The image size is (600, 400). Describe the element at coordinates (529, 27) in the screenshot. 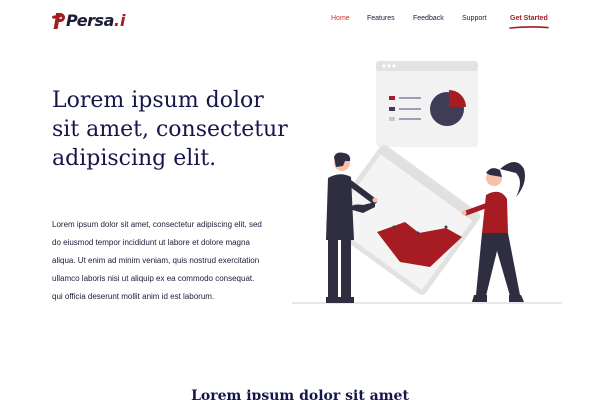

I see `cta-underline-icon` at that location.